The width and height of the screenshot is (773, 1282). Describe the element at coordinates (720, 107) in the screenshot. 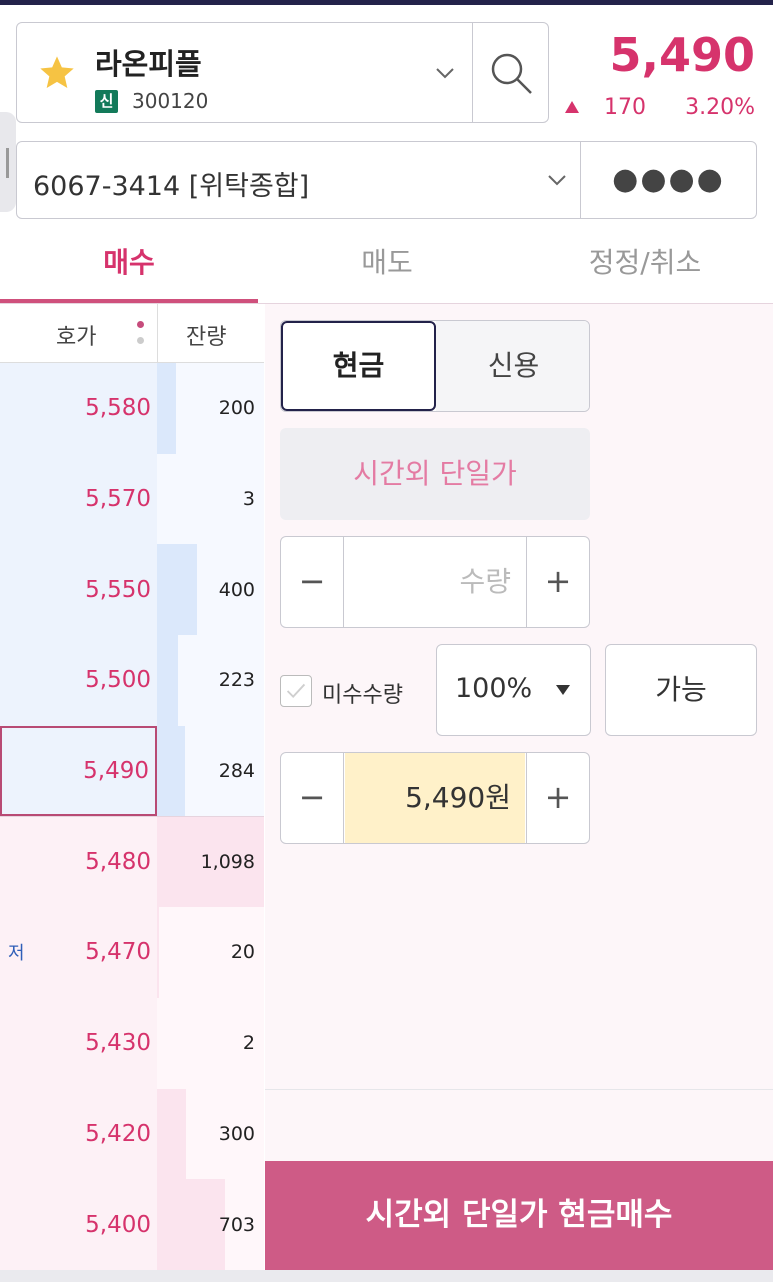

I see `price-change-percent: 3.20%` at that location.